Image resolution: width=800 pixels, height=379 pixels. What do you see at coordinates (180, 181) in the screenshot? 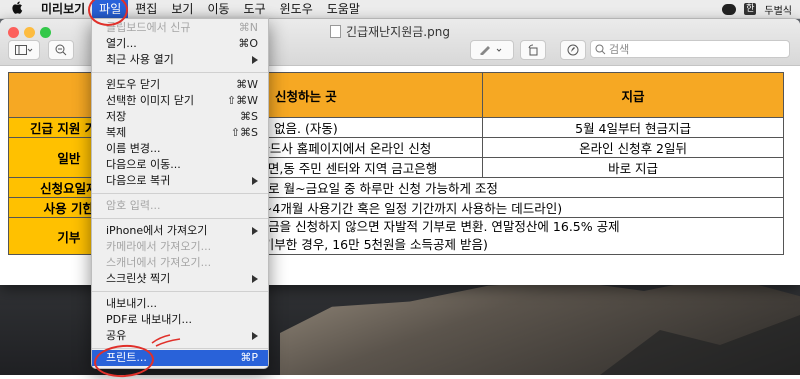
I see `menu-item-revert-to: 다음으로 복귀` at bounding box center [180, 181].